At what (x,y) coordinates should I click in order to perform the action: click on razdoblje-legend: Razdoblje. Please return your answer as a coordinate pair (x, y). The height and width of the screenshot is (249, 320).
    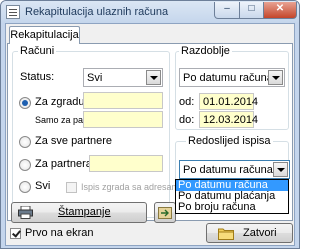
    Looking at the image, I should click on (205, 51).